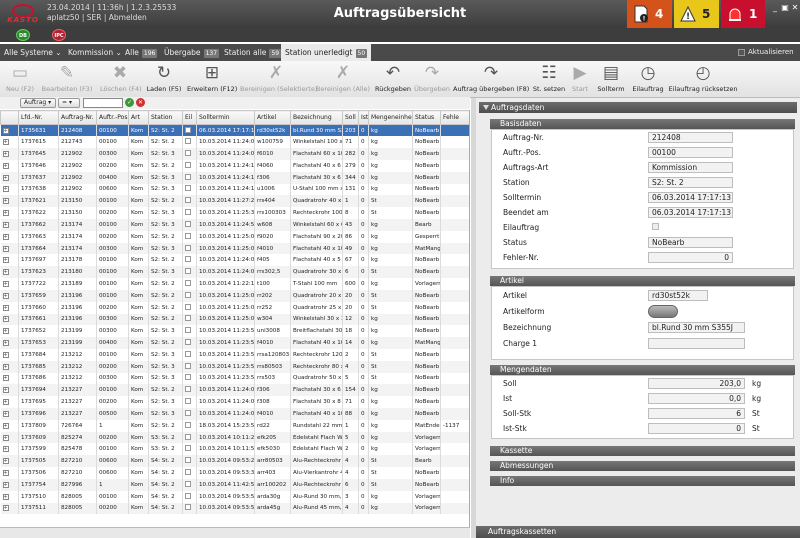 The width and height of the screenshot is (800, 538). Describe the element at coordinates (278, 79) in the screenshot. I see `clean-selected-button: ✗ Bereinigen (Selektierte)` at that location.